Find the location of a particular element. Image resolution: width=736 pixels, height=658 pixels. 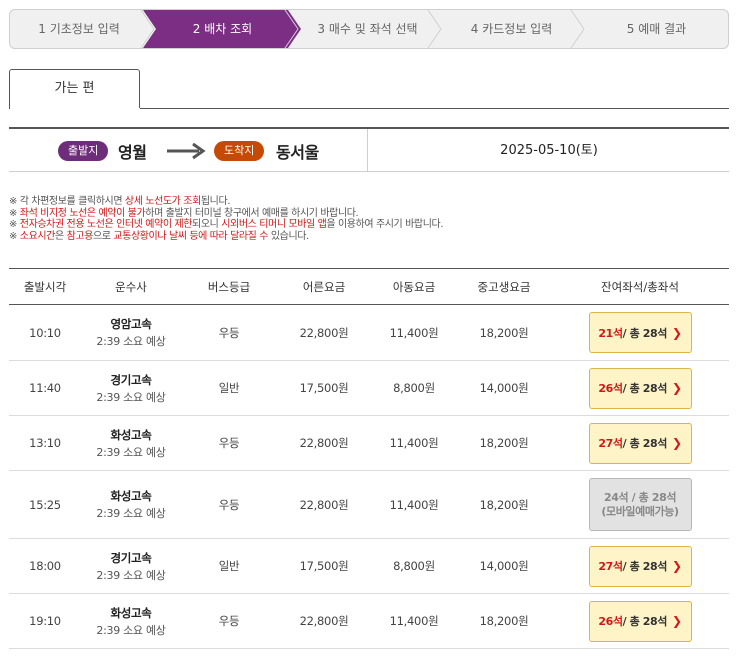

header-departure-time: 출발시각 is located at coordinates (45, 287).